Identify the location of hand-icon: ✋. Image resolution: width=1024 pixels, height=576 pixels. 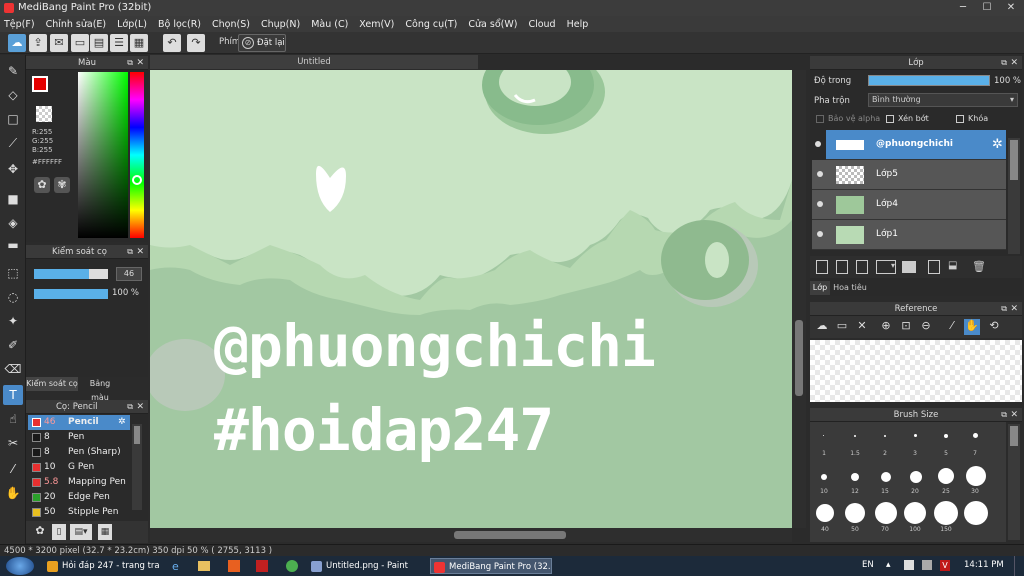
(972, 327).